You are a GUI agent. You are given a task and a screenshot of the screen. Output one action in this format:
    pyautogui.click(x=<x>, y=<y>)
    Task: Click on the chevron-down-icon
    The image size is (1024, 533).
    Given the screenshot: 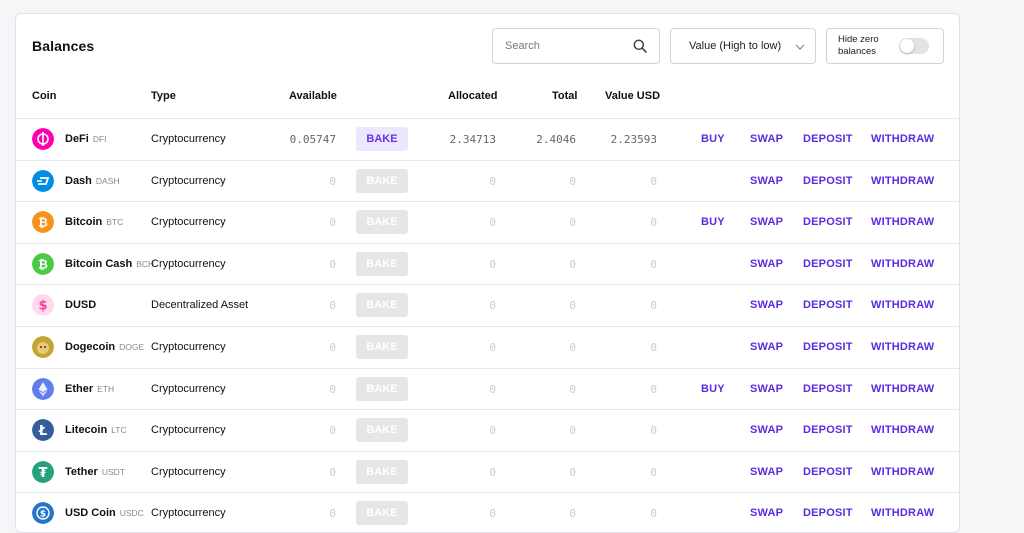 What is the action you would take?
    pyautogui.click(x=800, y=47)
    